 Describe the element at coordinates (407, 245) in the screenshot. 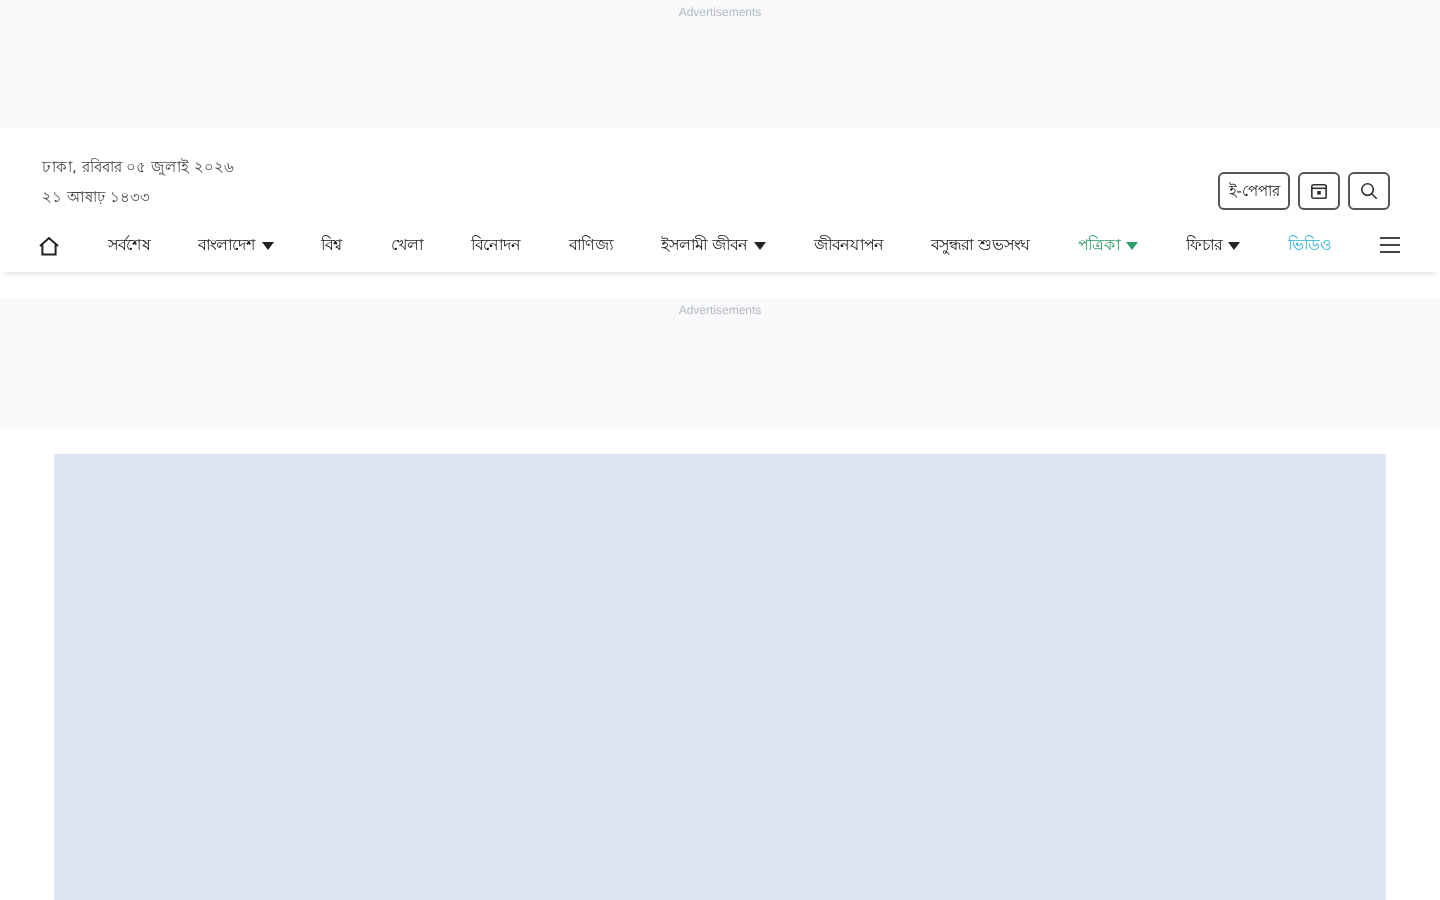

I see `nav-item: খেলা` at that location.